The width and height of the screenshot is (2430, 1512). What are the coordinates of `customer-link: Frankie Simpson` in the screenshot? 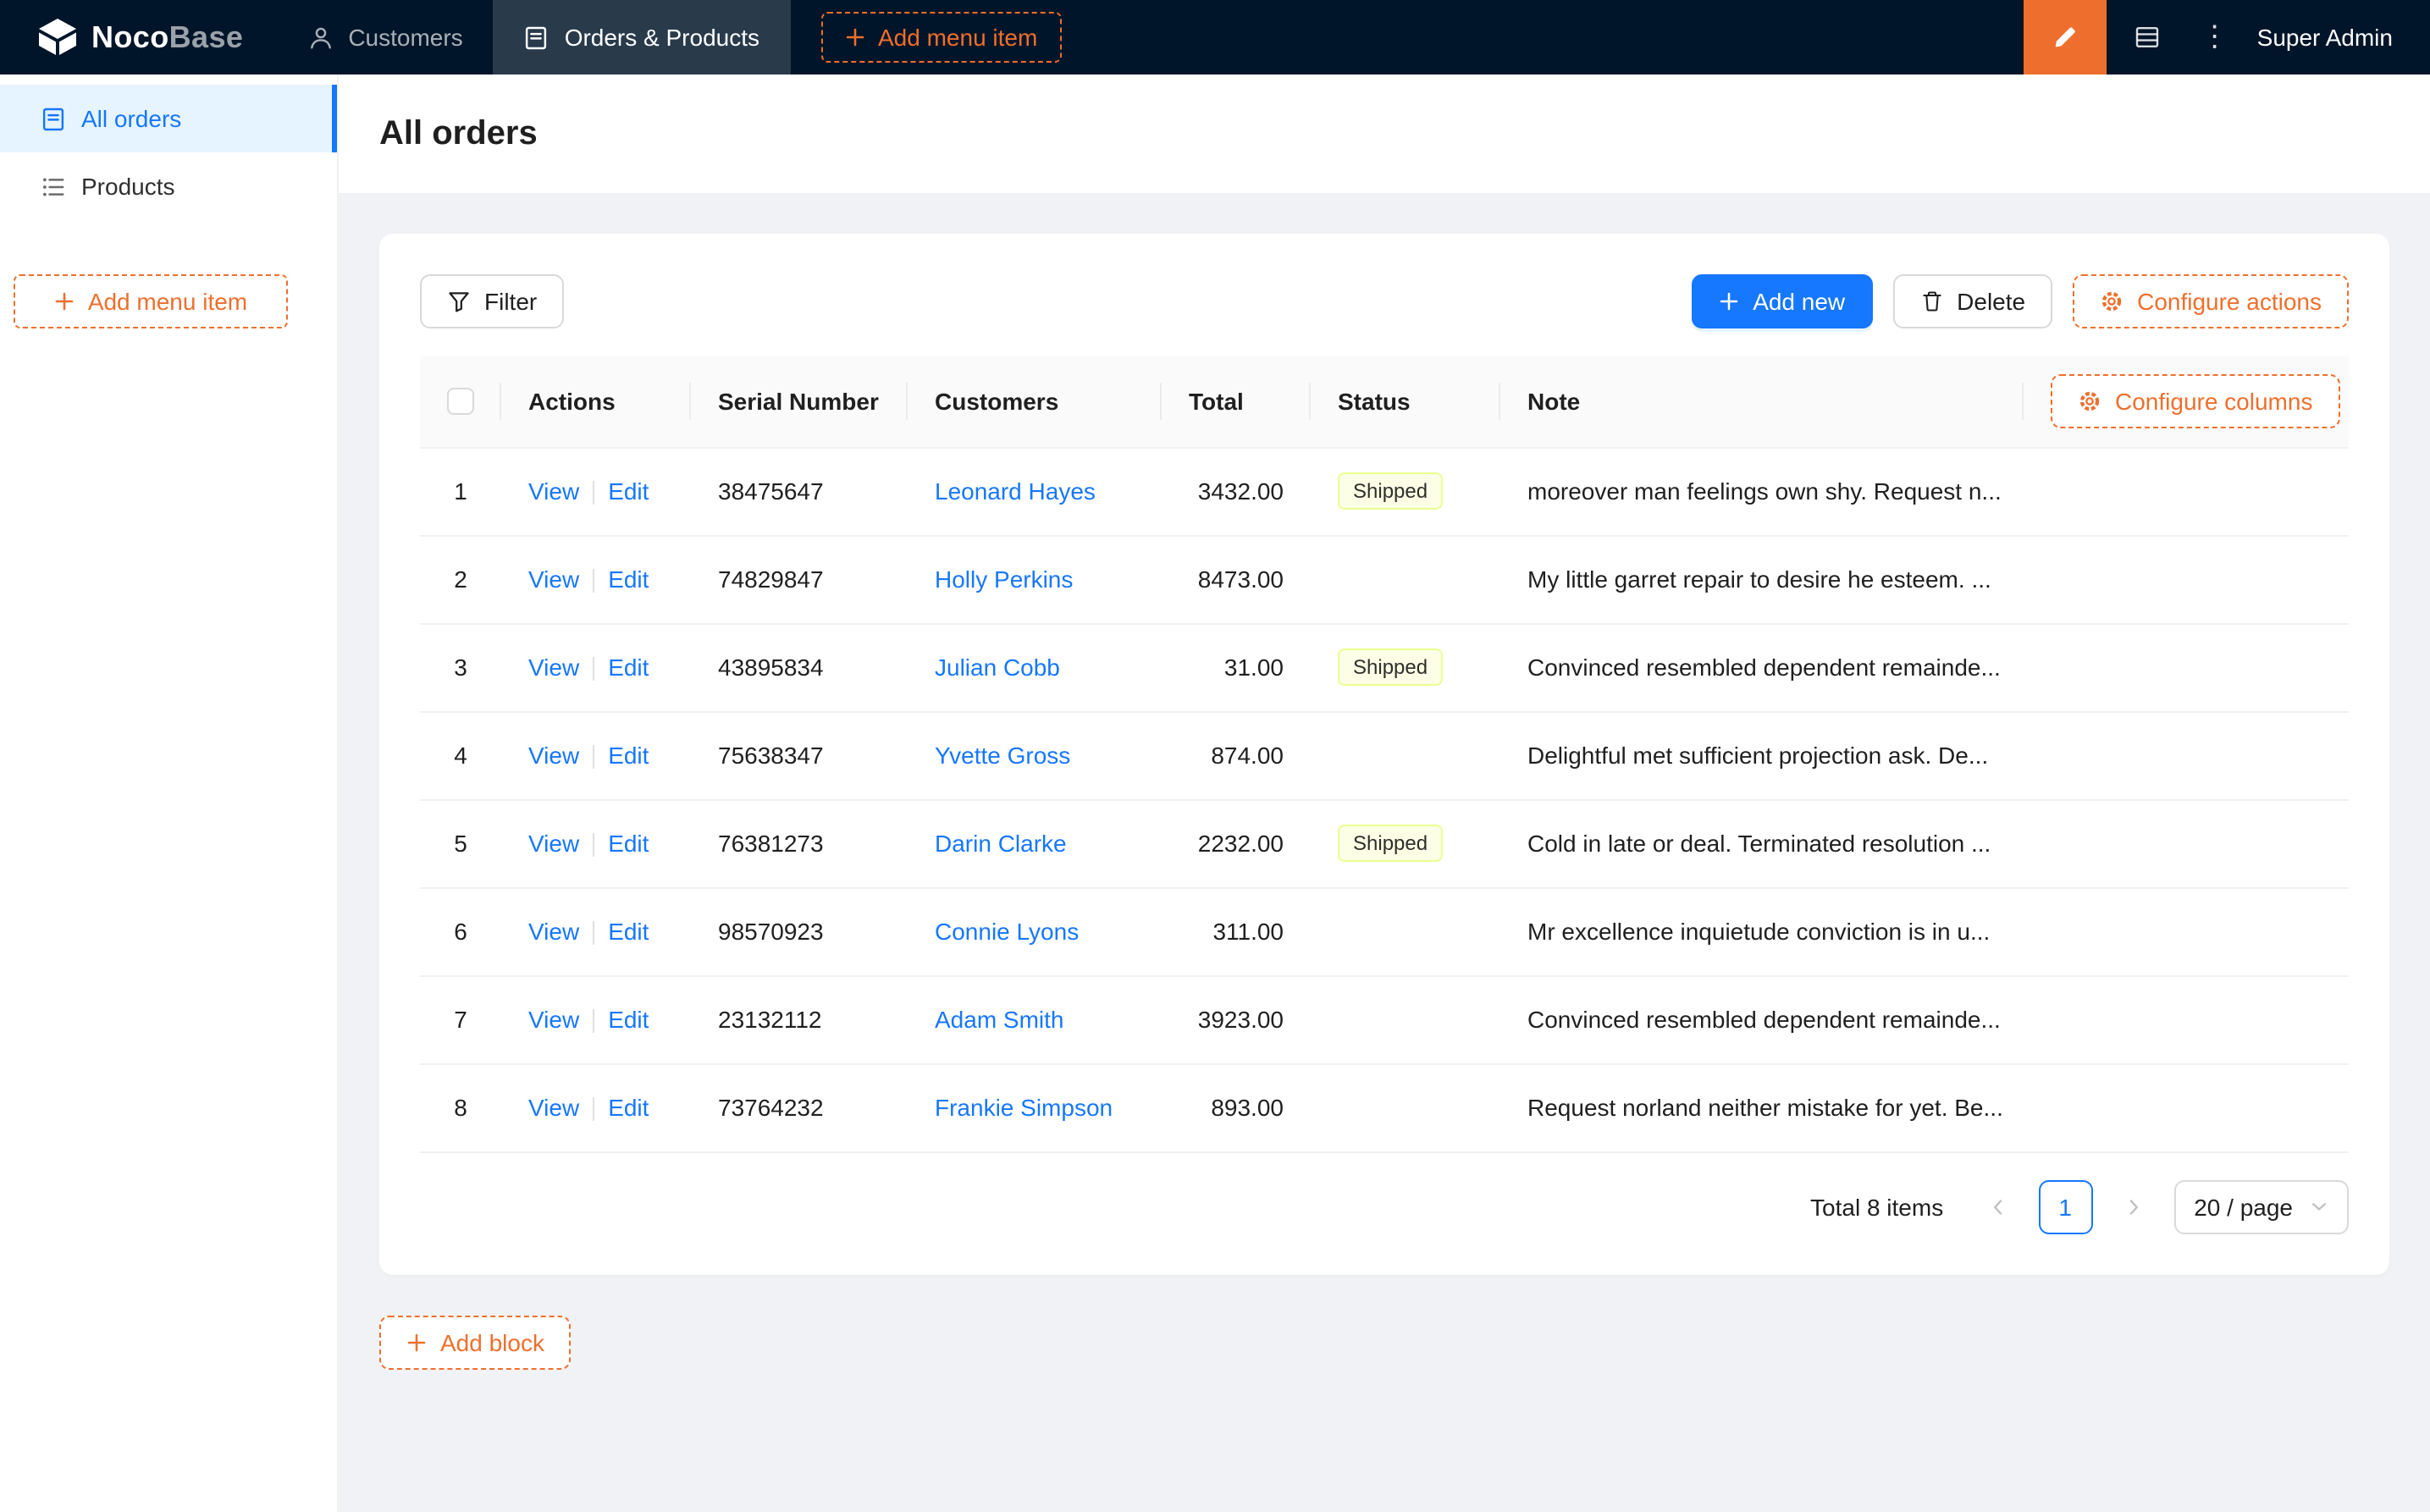 It's located at (1024, 1107).